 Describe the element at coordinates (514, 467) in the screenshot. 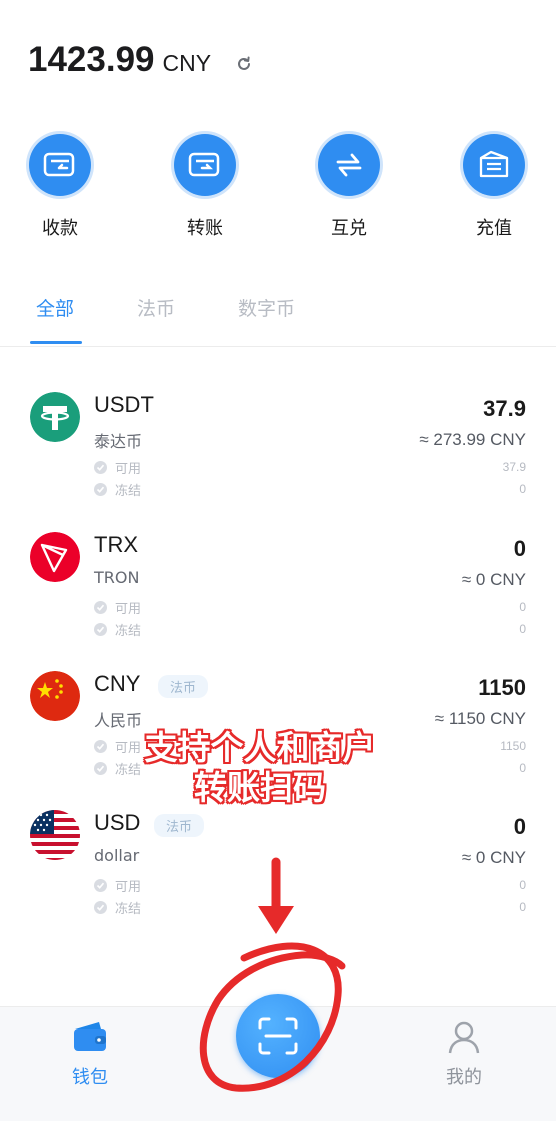

I see `available-amount: 37.9` at that location.